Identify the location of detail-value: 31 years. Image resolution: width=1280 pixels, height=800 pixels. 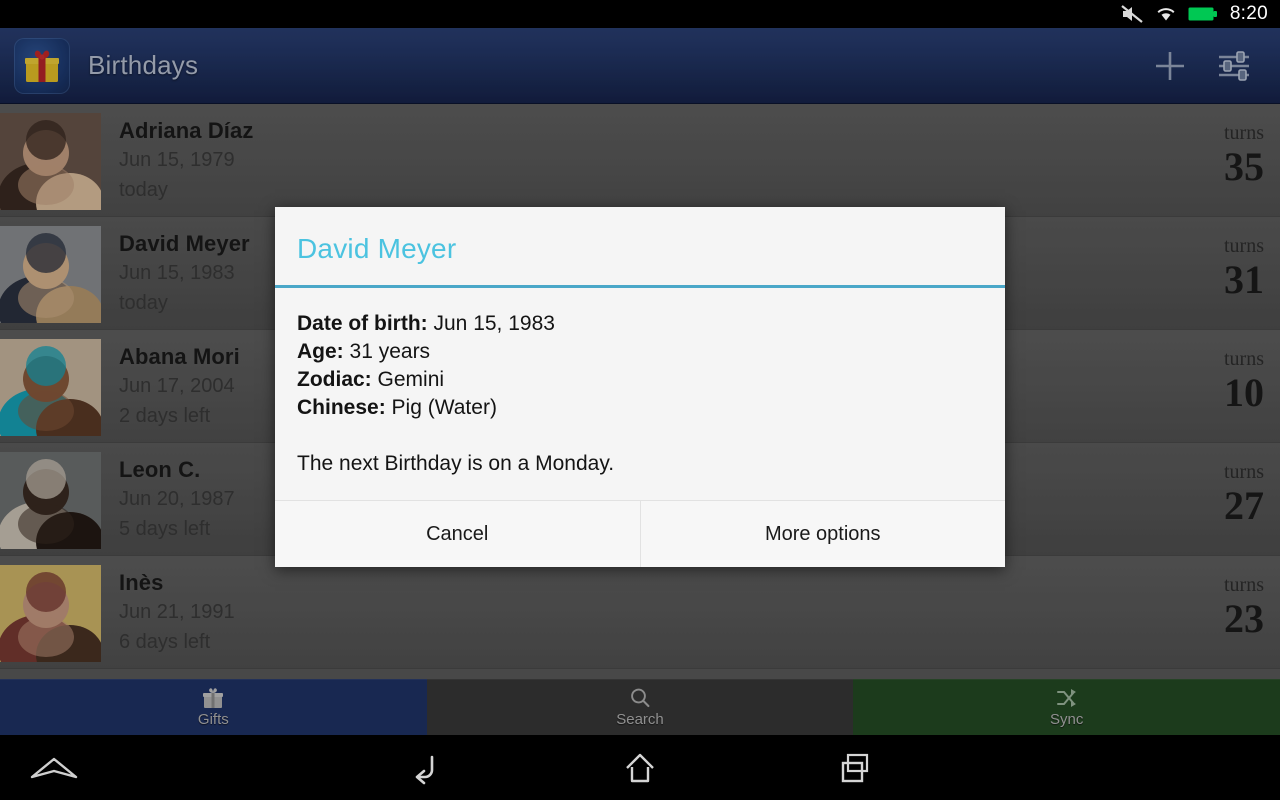
(390, 351).